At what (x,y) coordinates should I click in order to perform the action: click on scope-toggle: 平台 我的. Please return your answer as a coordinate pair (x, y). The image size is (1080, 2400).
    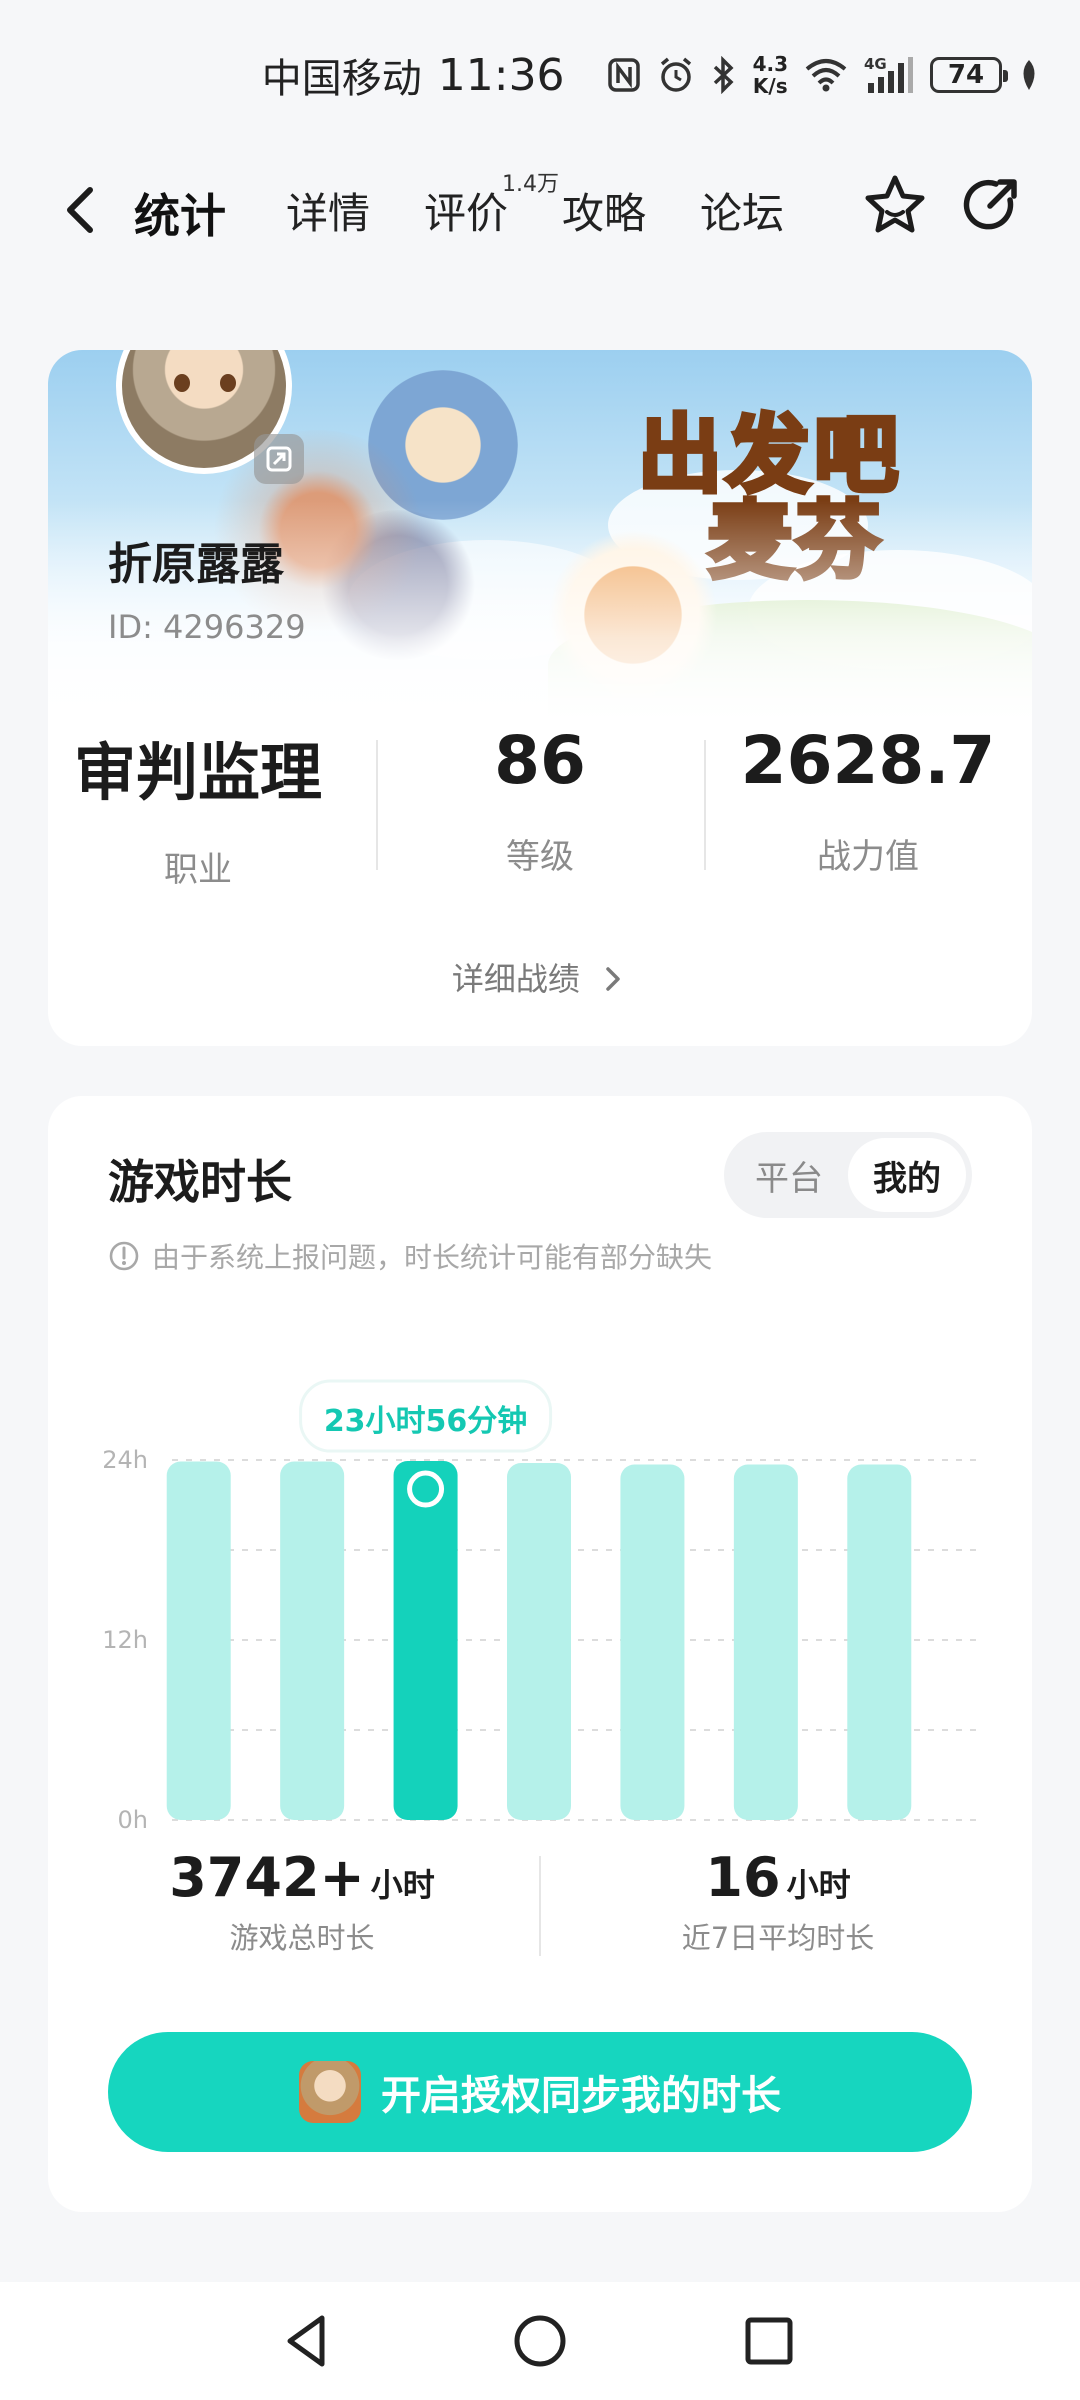
    Looking at the image, I should click on (848, 1175).